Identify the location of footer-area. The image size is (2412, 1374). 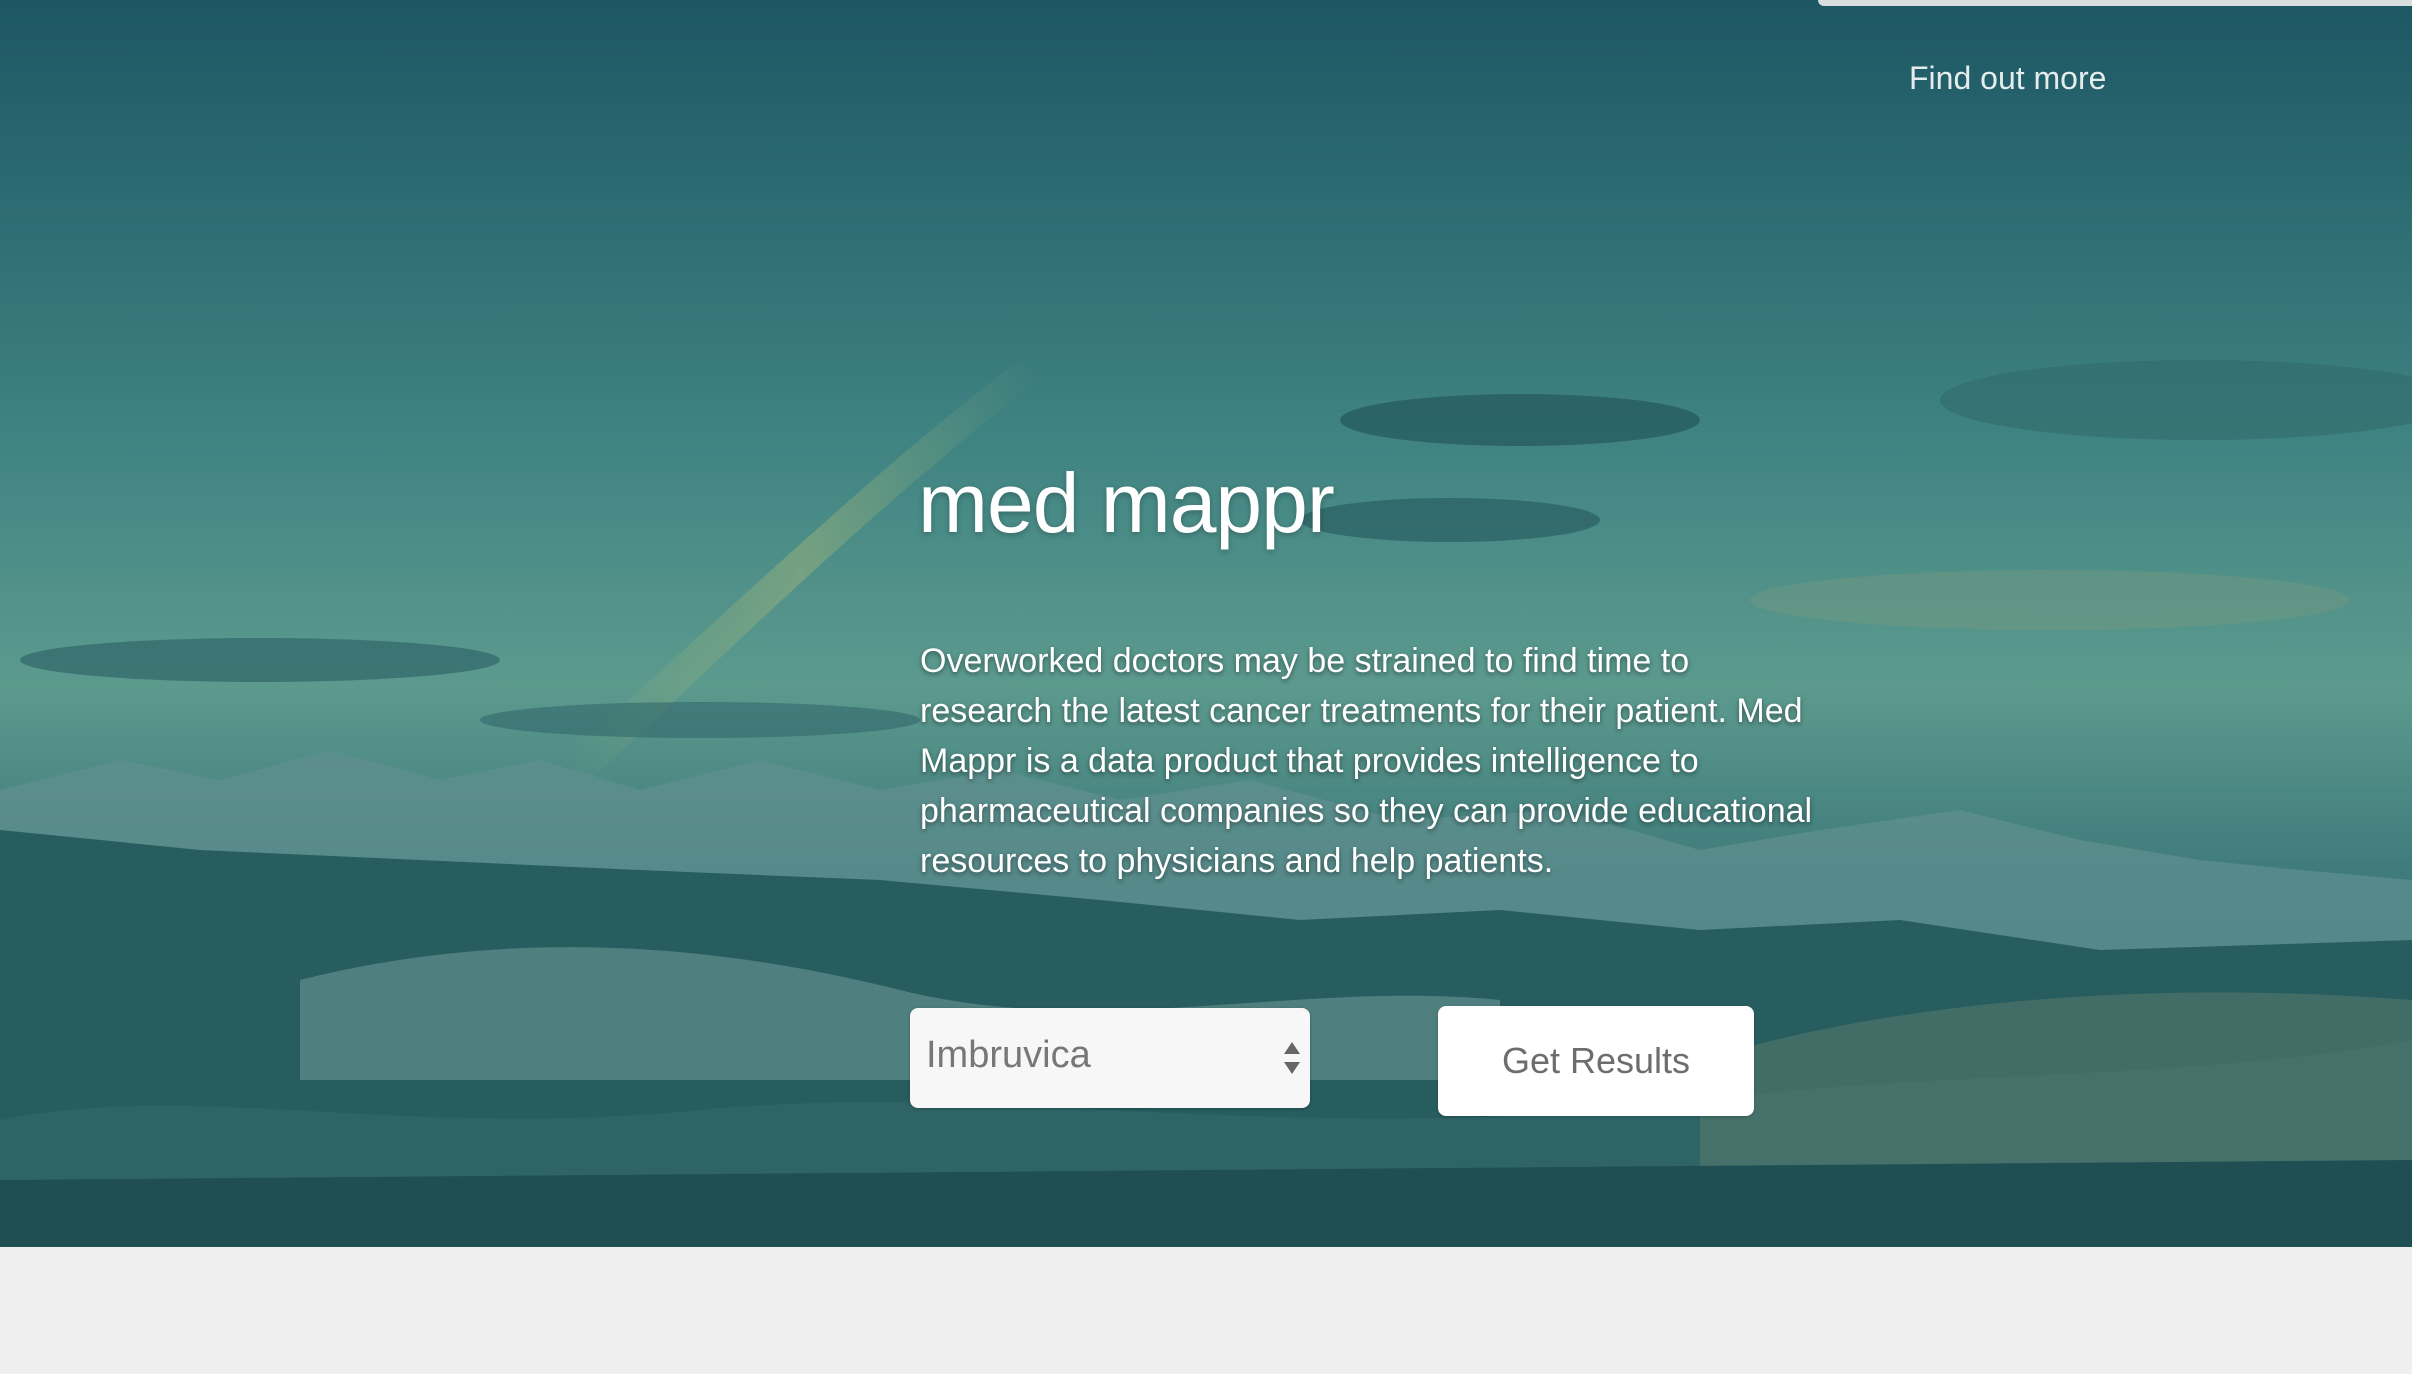
(1206, 1310).